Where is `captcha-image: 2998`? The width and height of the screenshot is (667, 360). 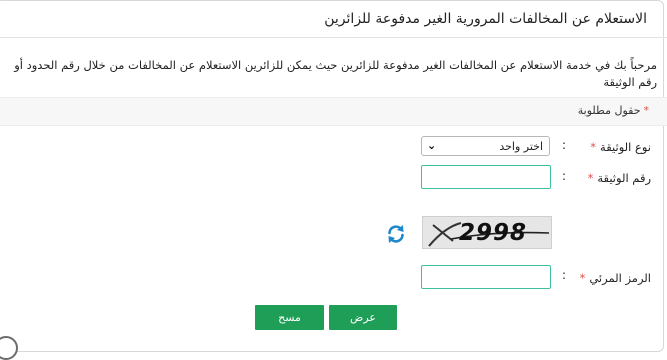 captcha-image: 2998 is located at coordinates (487, 232).